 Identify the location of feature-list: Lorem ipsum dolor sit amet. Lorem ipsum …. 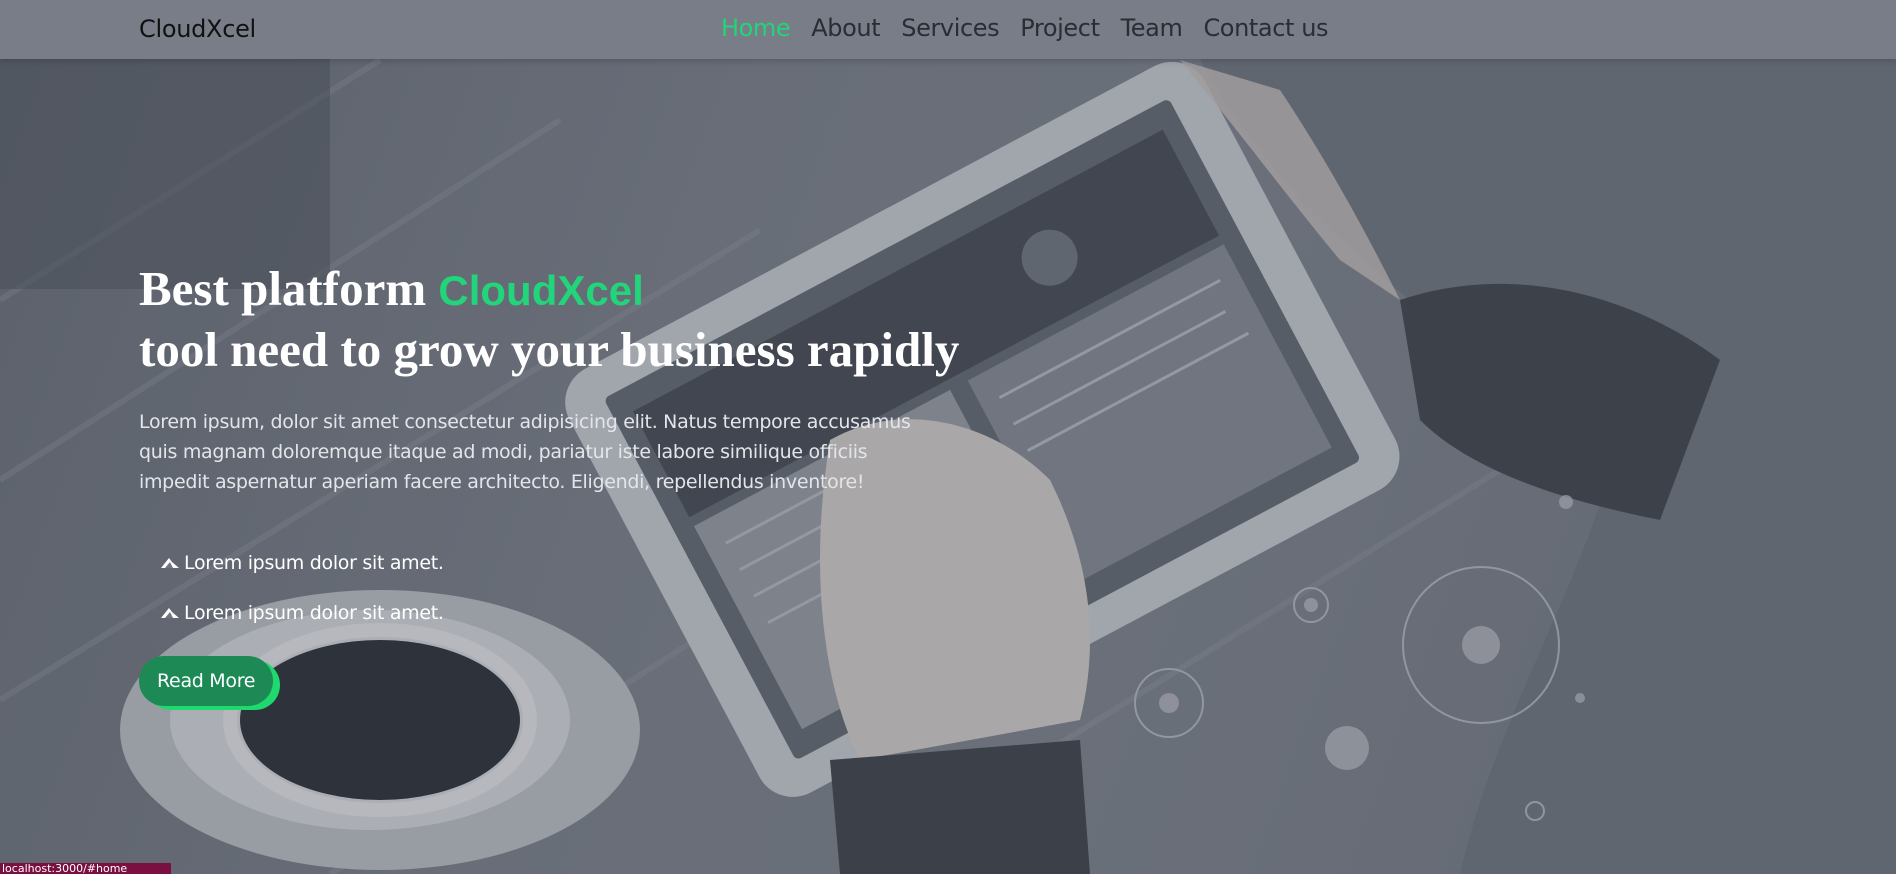
(302, 588).